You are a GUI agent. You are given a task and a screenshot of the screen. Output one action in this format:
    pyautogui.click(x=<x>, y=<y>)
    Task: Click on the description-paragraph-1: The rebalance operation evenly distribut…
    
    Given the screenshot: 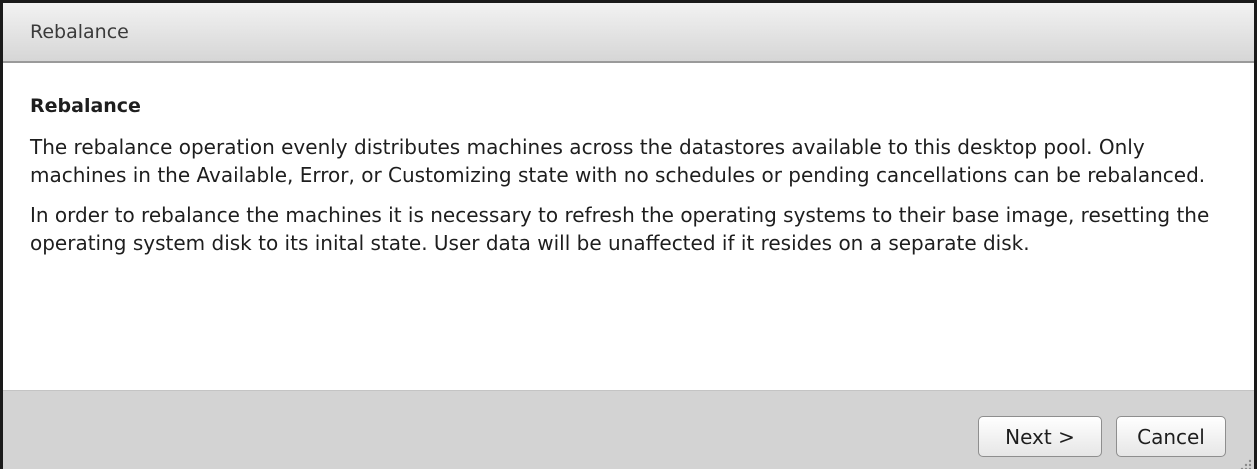 What is the action you would take?
    pyautogui.click(x=618, y=161)
    